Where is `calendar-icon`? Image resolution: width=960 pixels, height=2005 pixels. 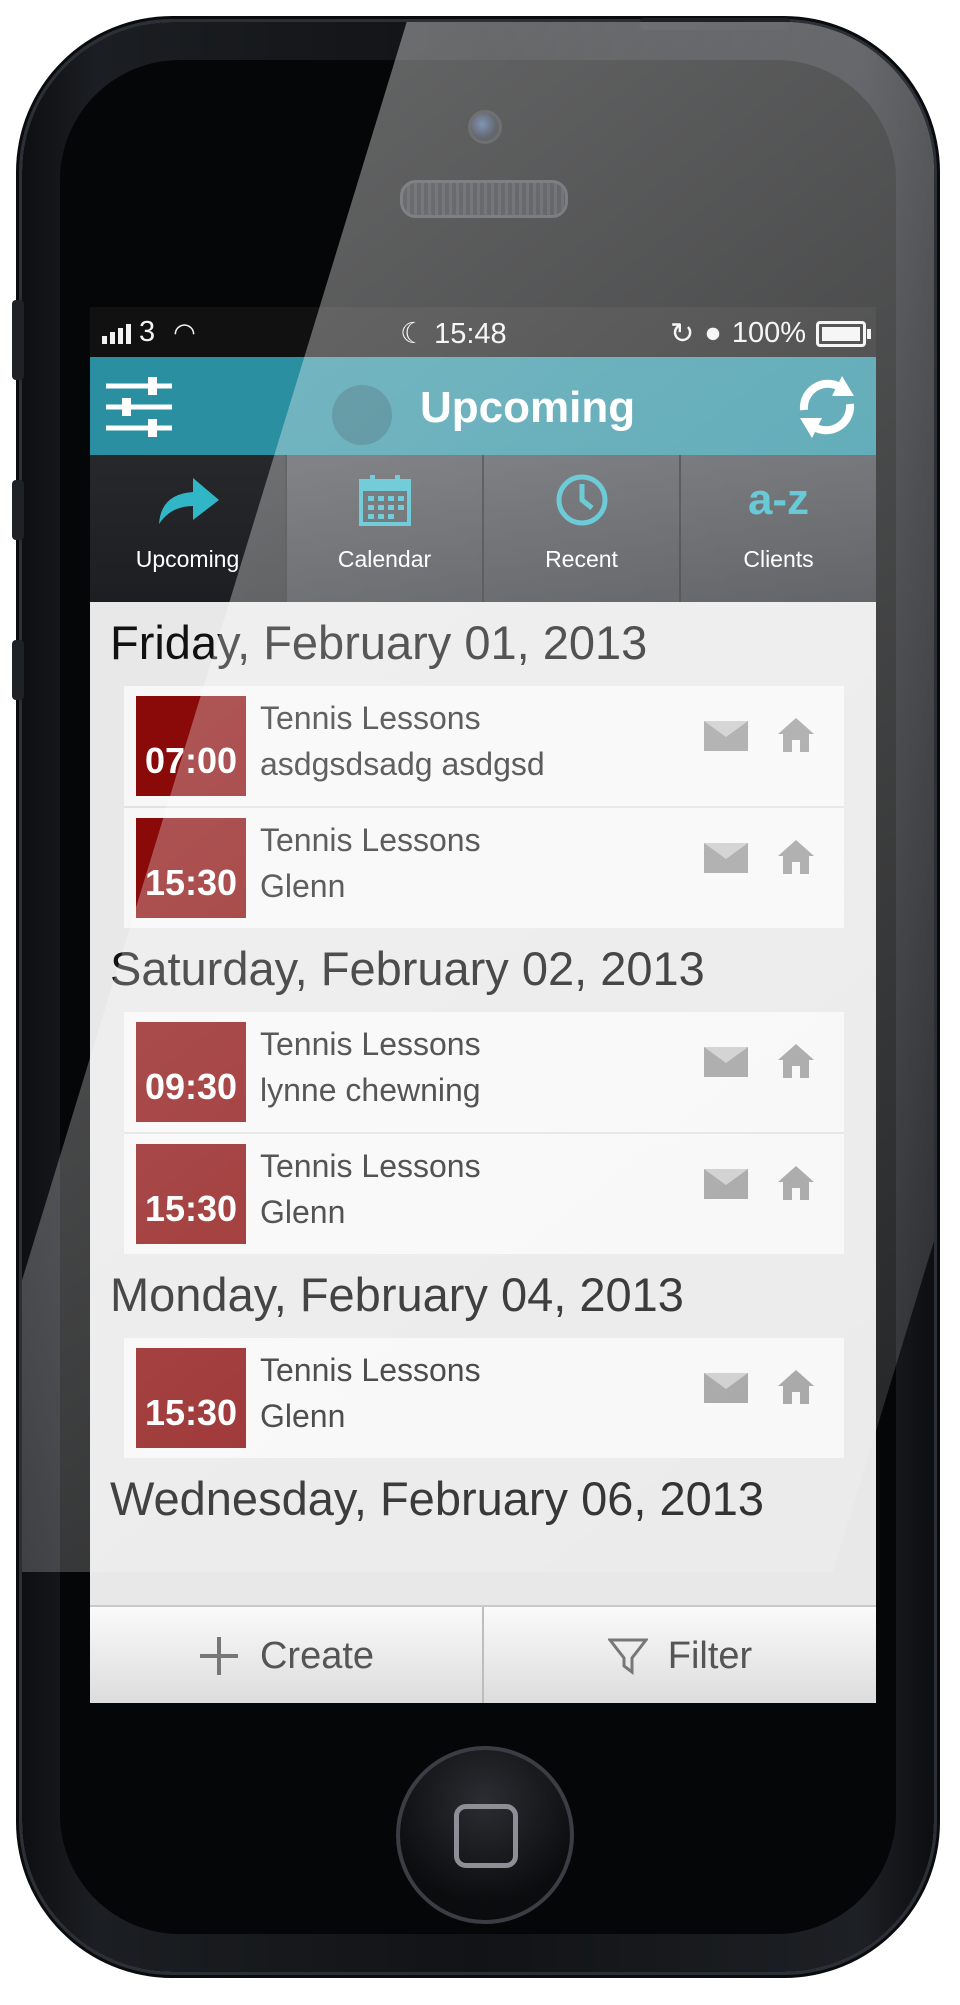
calendar-icon is located at coordinates (384, 500).